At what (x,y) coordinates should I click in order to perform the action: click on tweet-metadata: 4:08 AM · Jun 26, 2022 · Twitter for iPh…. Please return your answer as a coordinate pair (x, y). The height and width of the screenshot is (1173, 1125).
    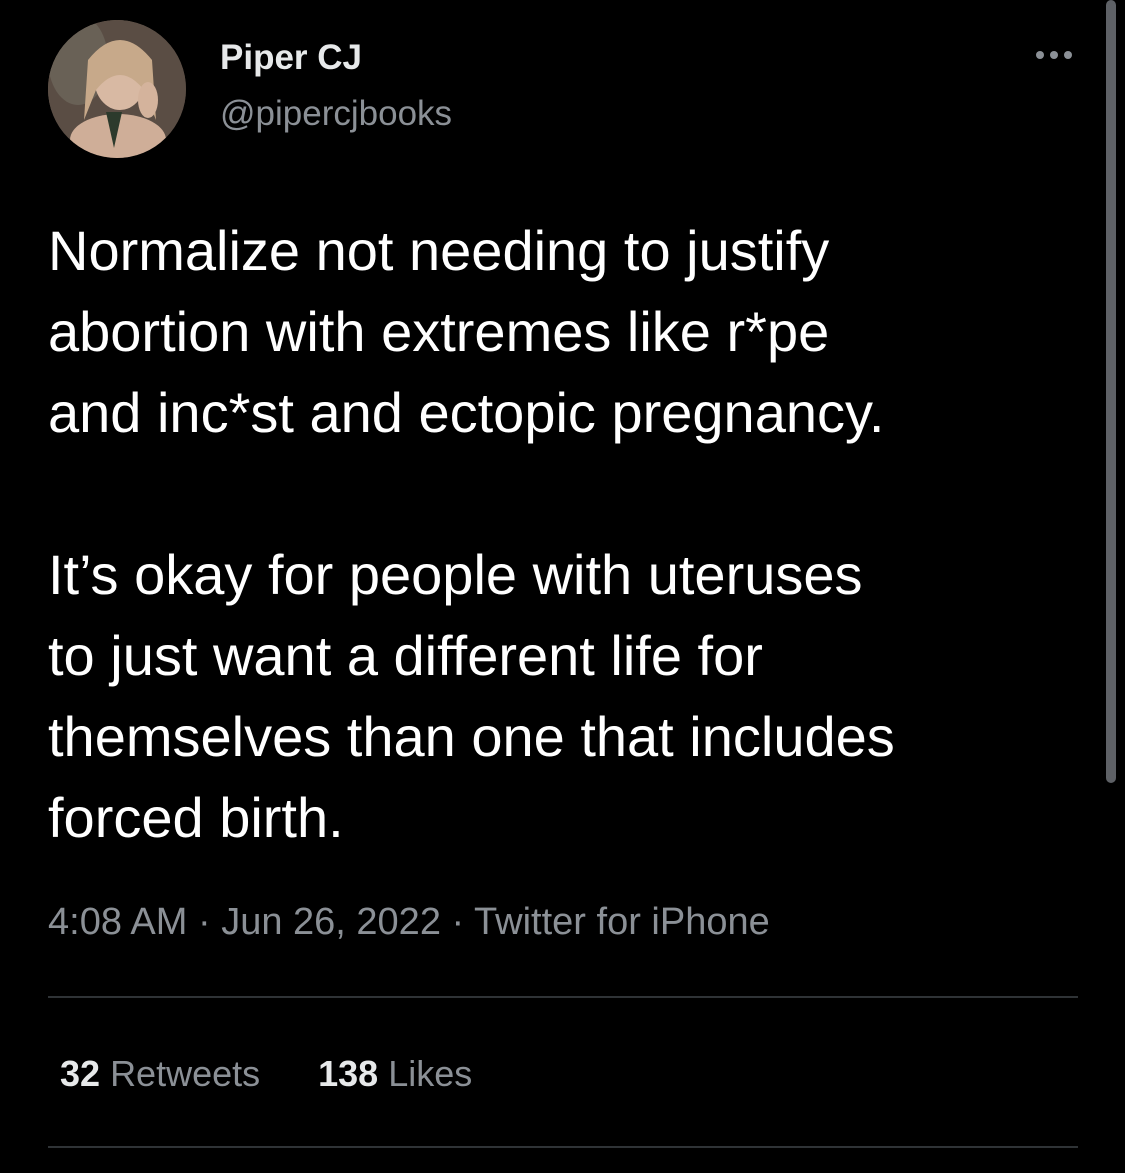
    Looking at the image, I should click on (409, 922).